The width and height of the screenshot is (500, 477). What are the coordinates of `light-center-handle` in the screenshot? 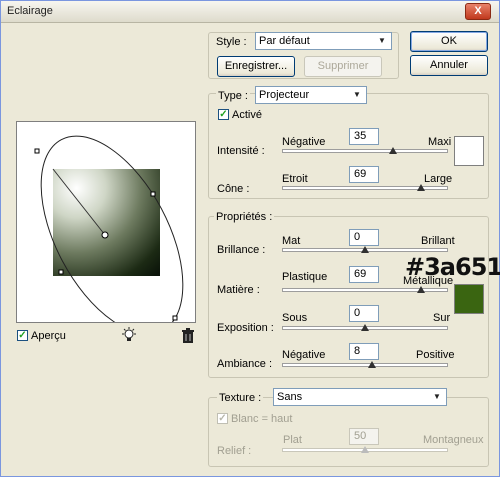 It's located at (105, 235).